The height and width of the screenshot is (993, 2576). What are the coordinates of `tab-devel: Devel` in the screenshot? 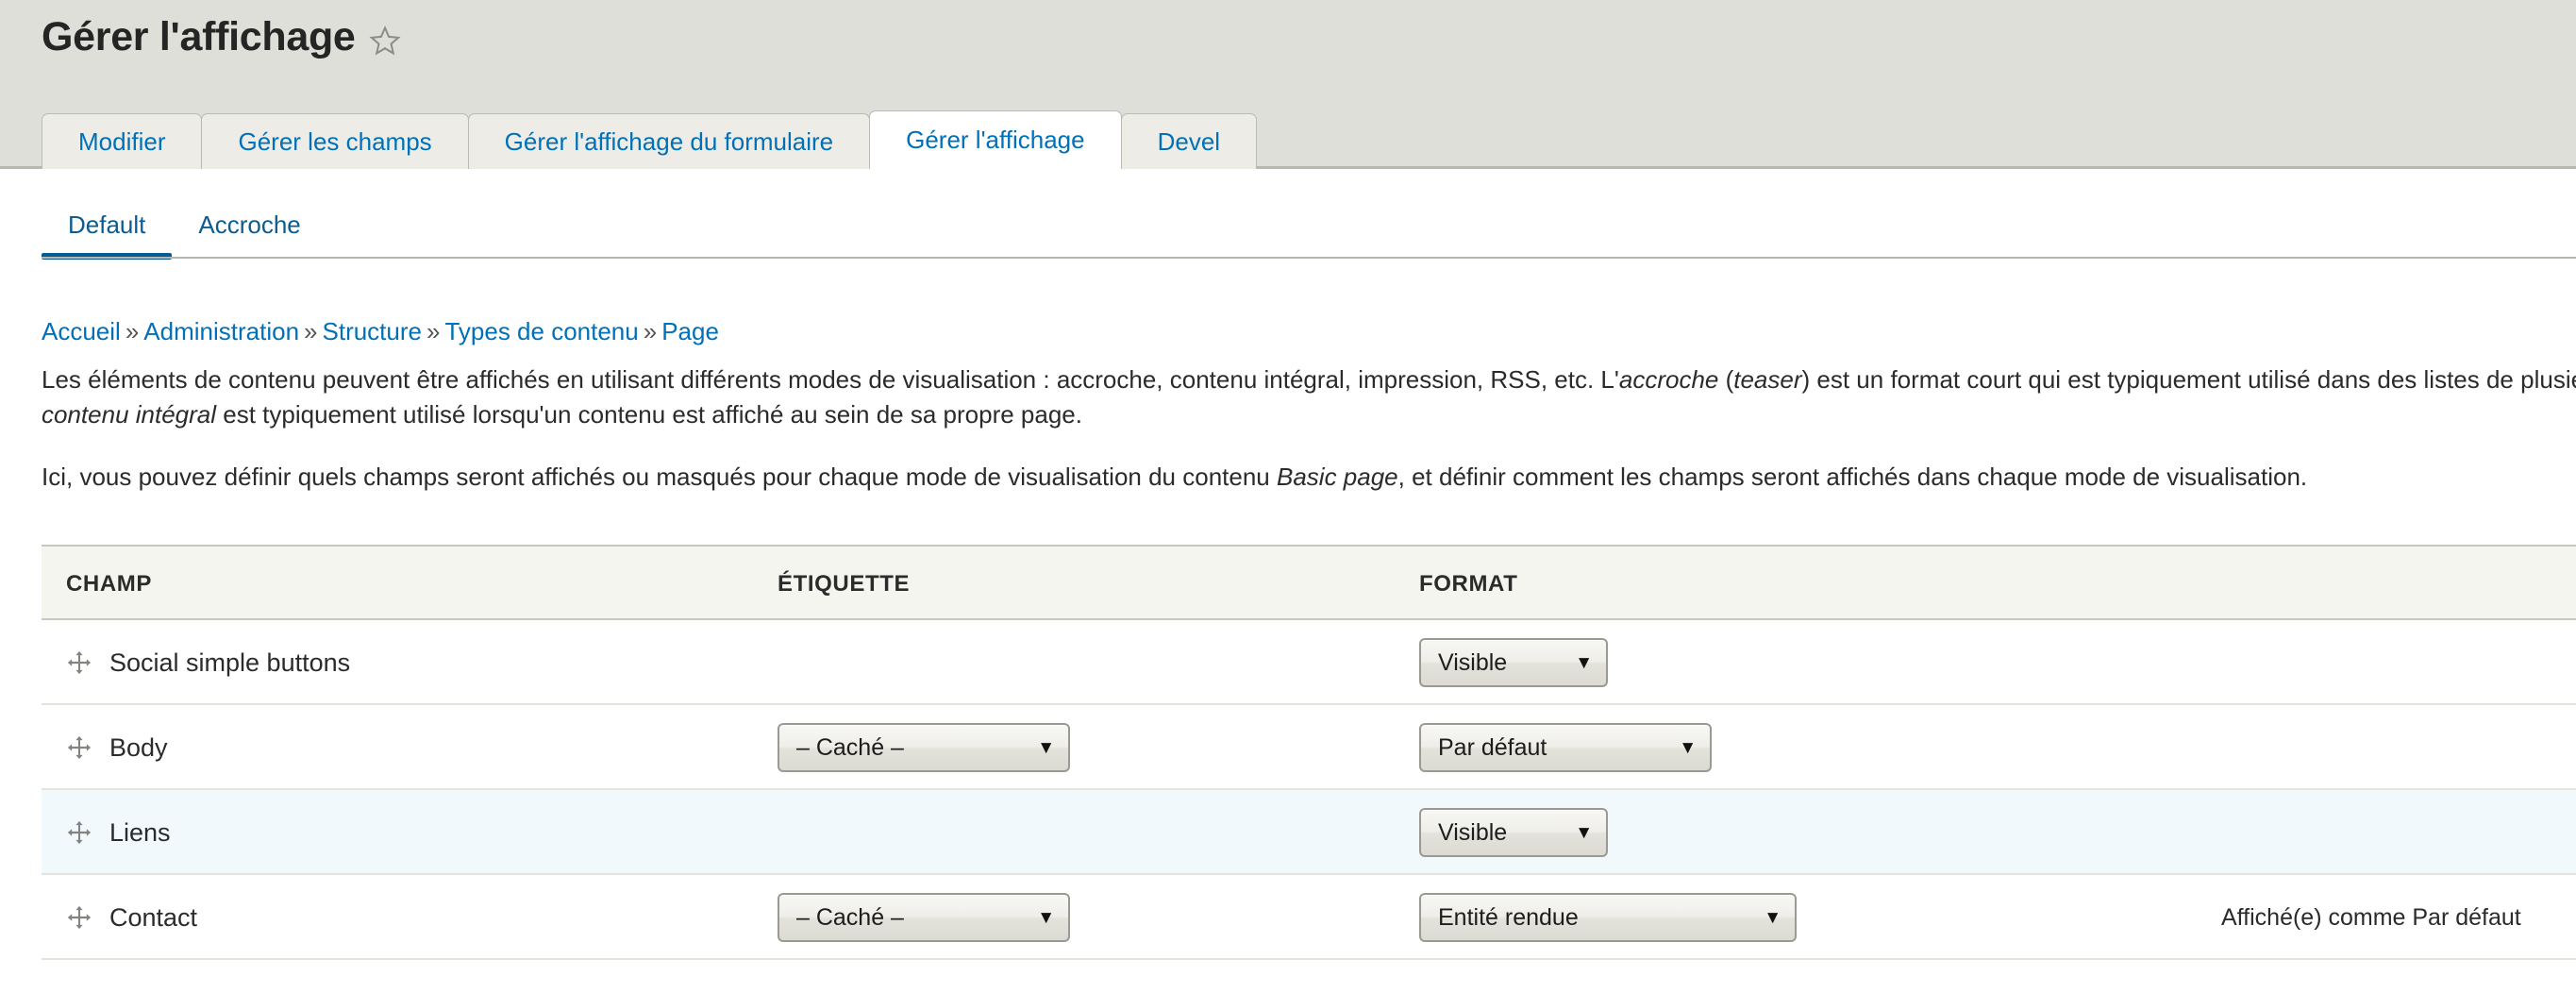 It's located at (1189, 141).